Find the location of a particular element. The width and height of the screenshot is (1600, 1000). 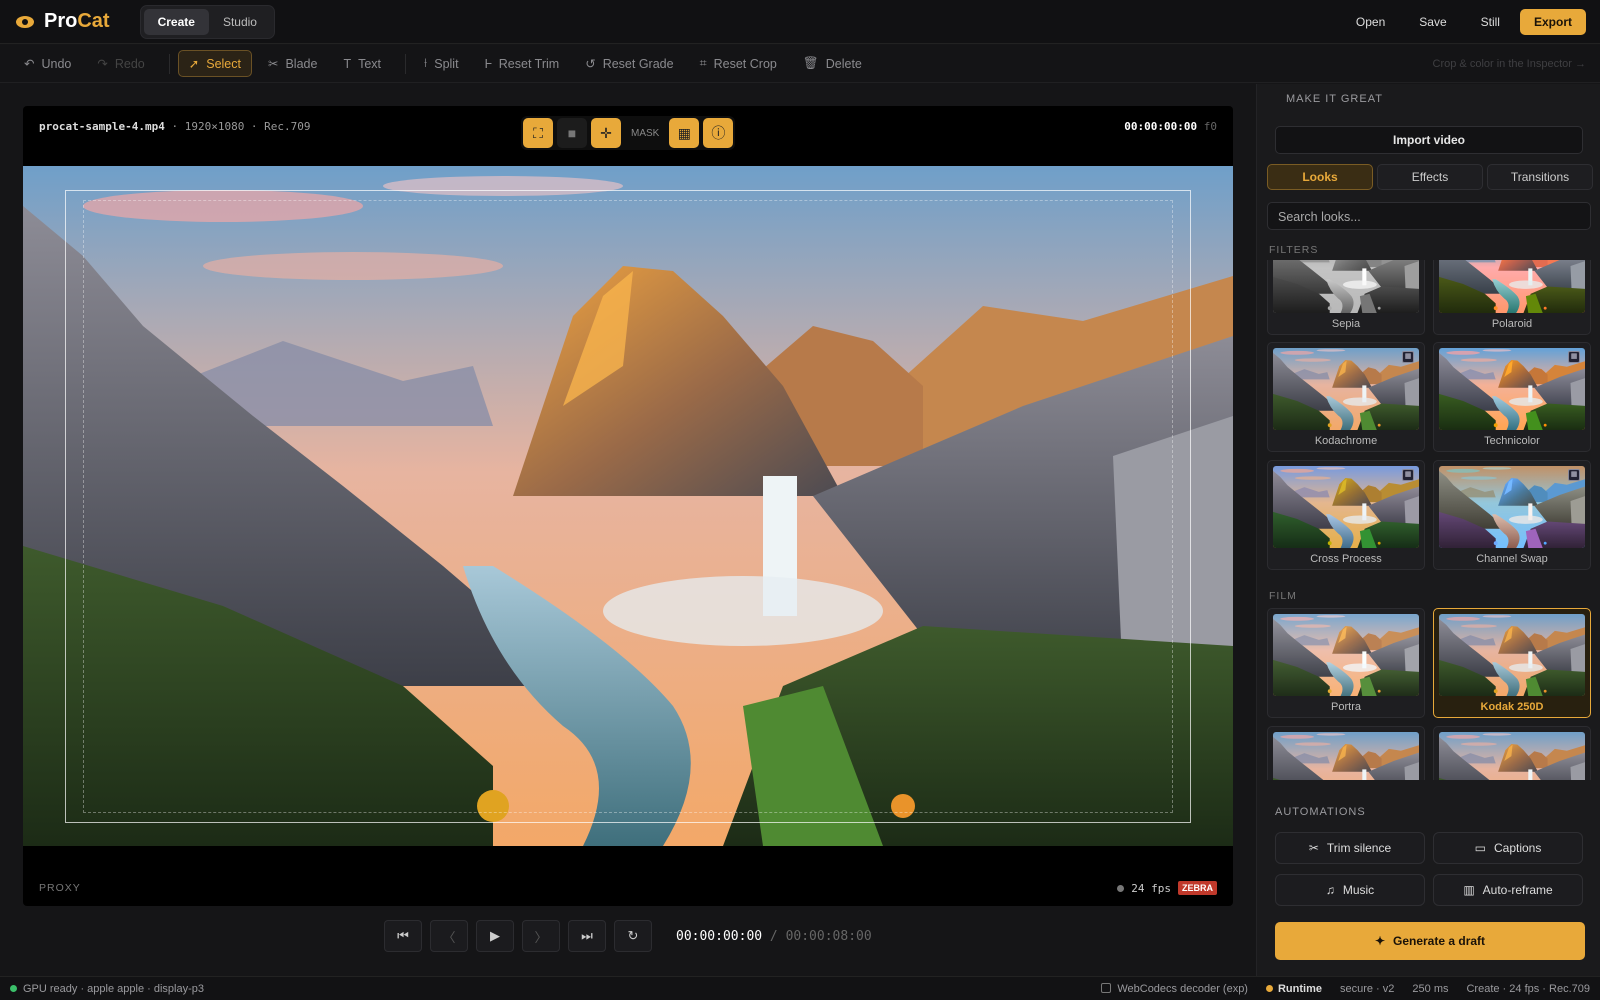

look-card-kodak-250d: Kodak 250D is located at coordinates (1512, 663).